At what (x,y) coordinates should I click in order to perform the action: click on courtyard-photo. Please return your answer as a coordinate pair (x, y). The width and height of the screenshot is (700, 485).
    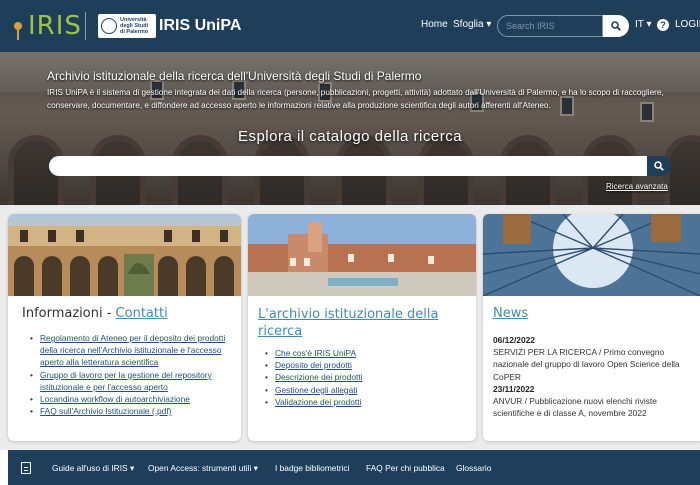
    Looking at the image, I should click on (124, 255).